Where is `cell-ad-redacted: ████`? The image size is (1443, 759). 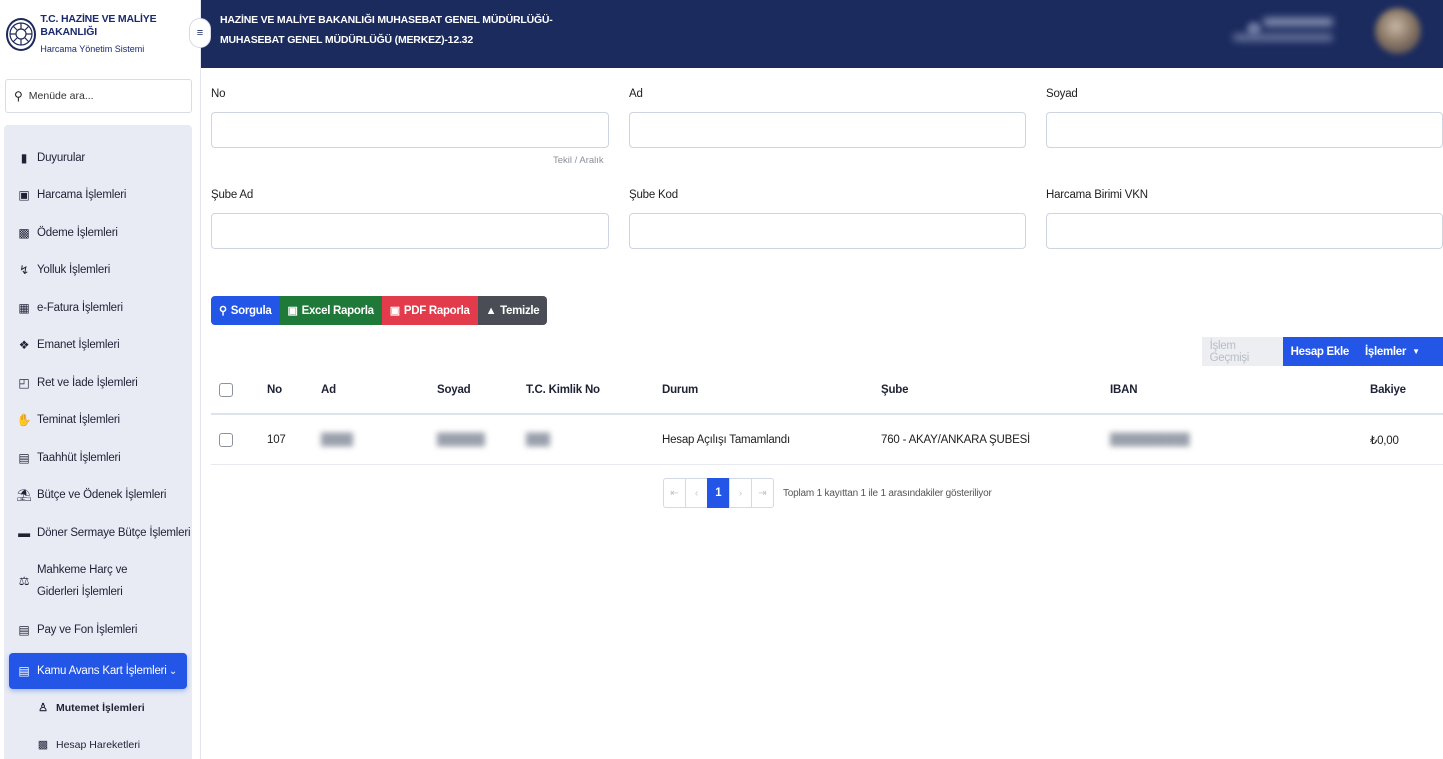 cell-ad-redacted: ████ is located at coordinates (337, 439).